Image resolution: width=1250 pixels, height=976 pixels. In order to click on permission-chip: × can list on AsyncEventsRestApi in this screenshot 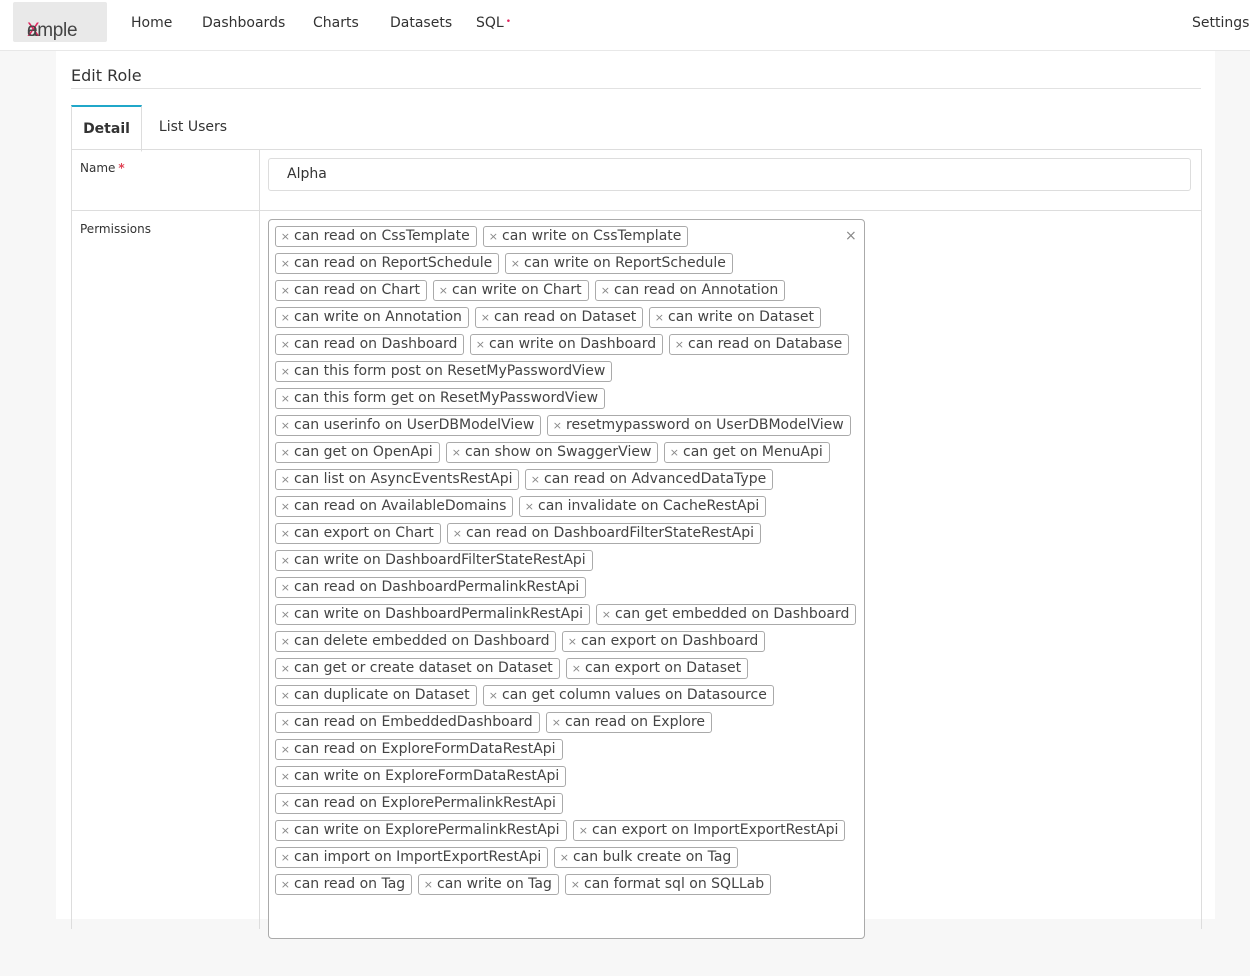, I will do `click(397, 479)`.